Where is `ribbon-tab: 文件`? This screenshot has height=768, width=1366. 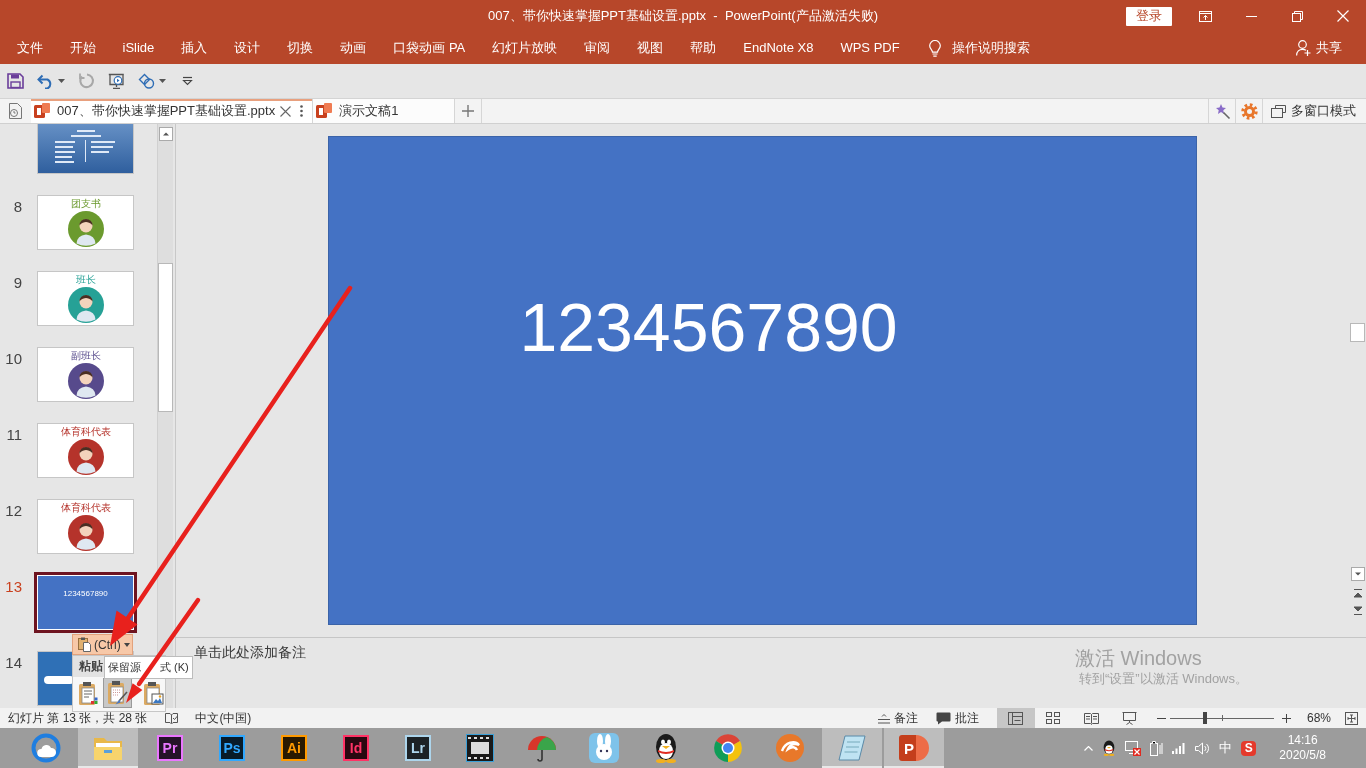 ribbon-tab: 文件 is located at coordinates (29, 48).